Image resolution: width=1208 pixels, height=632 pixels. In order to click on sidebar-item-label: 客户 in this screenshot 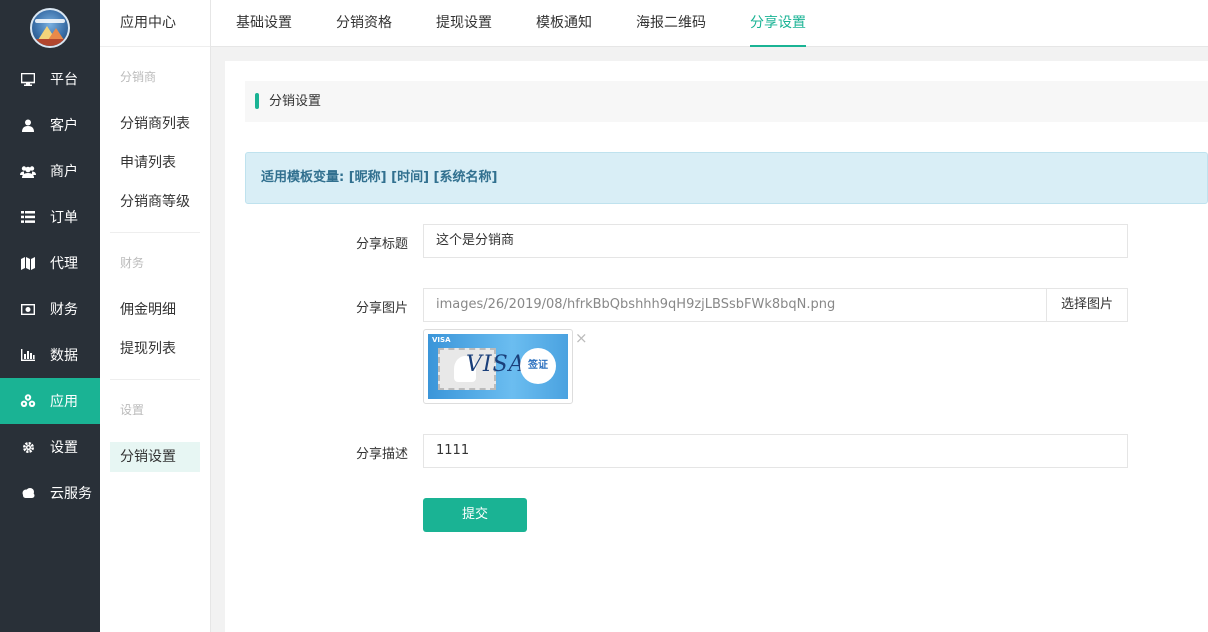, I will do `click(64, 126)`.